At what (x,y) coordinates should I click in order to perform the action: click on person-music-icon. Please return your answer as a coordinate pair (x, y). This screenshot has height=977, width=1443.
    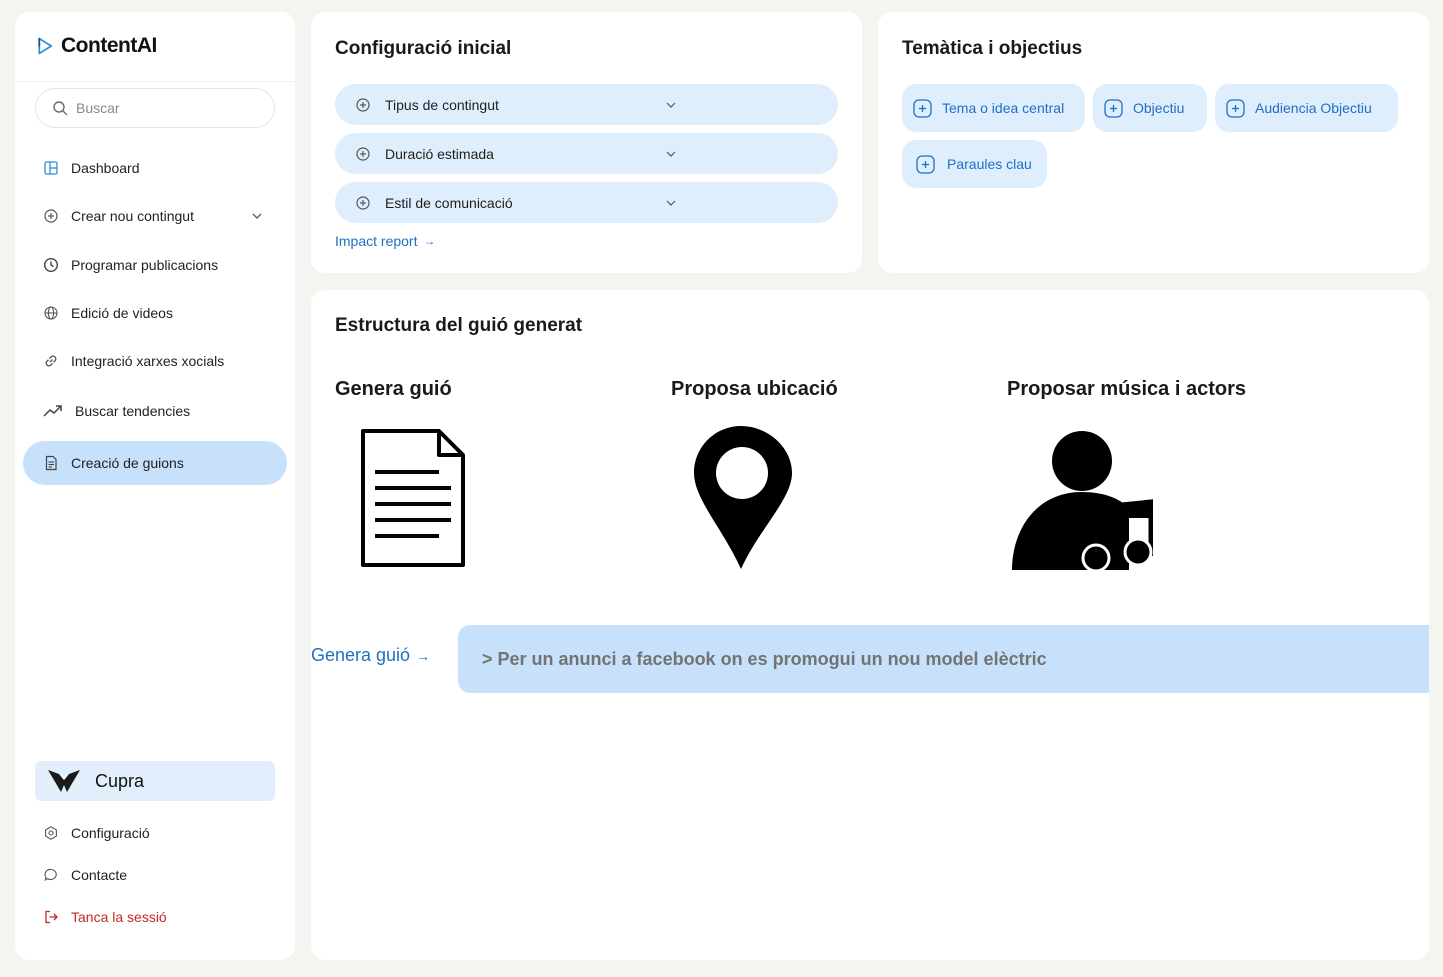
    Looking at the image, I should click on (1082, 501).